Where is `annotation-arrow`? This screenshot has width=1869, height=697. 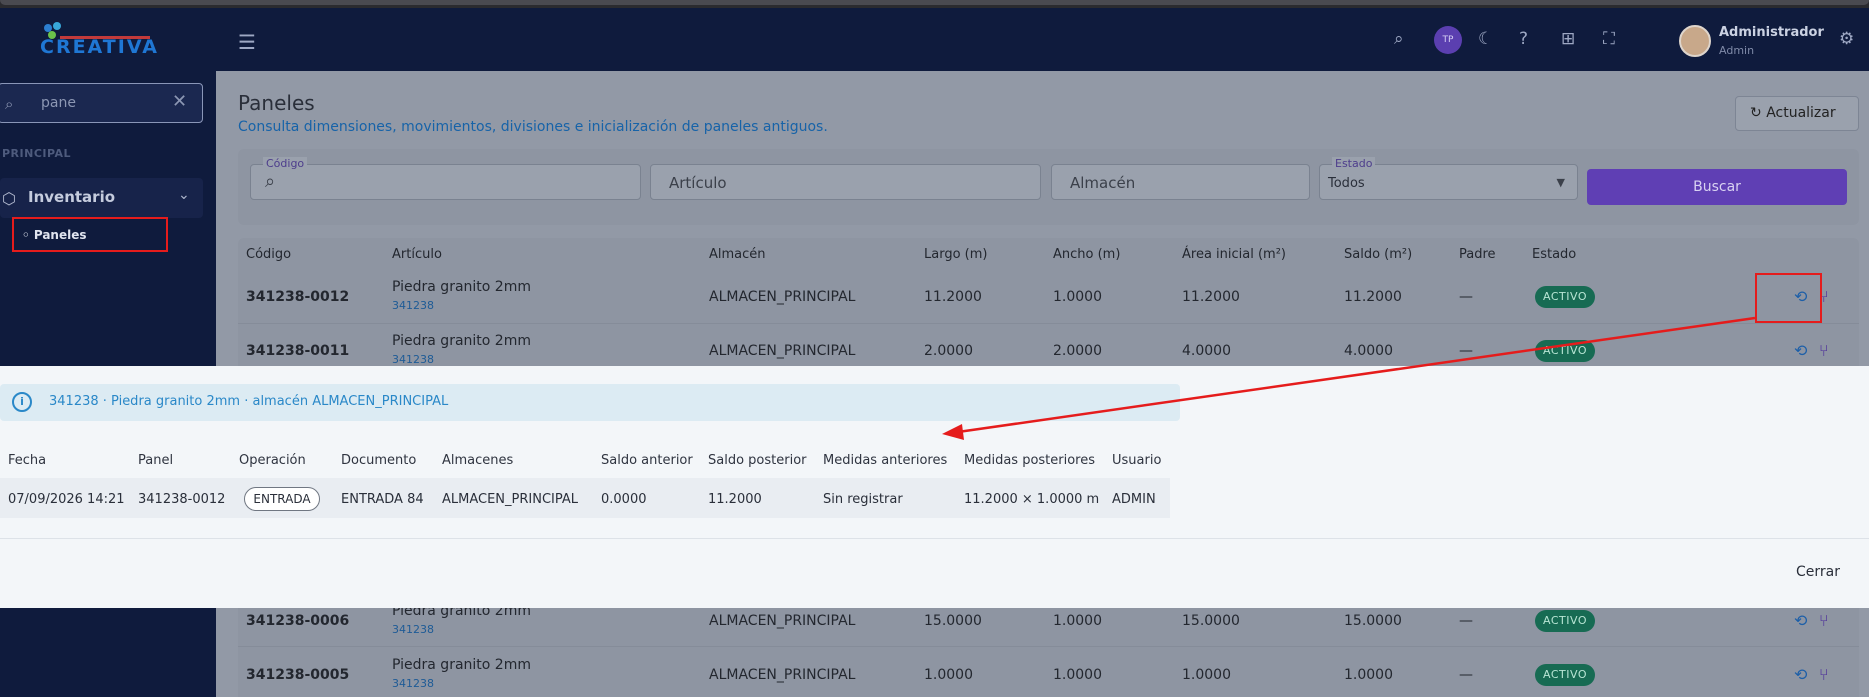 annotation-arrow is located at coordinates (1349, 378).